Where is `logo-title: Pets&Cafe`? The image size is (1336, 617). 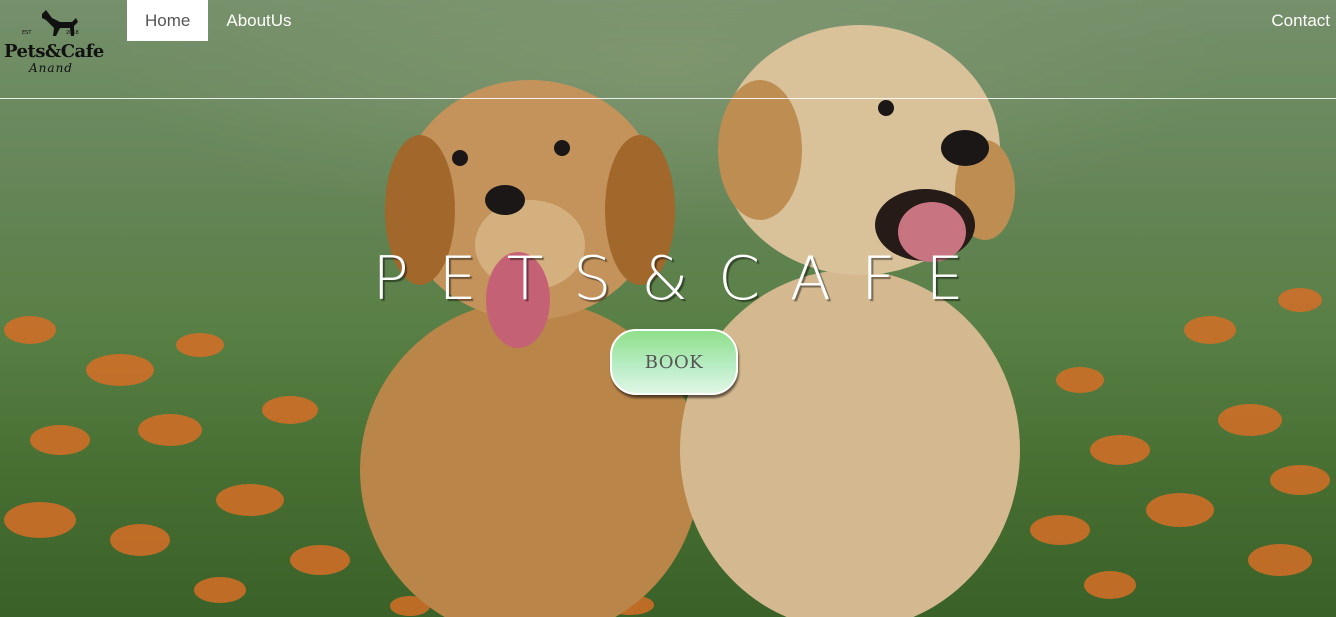
logo-title: Pets&Cafe is located at coordinates (54, 51).